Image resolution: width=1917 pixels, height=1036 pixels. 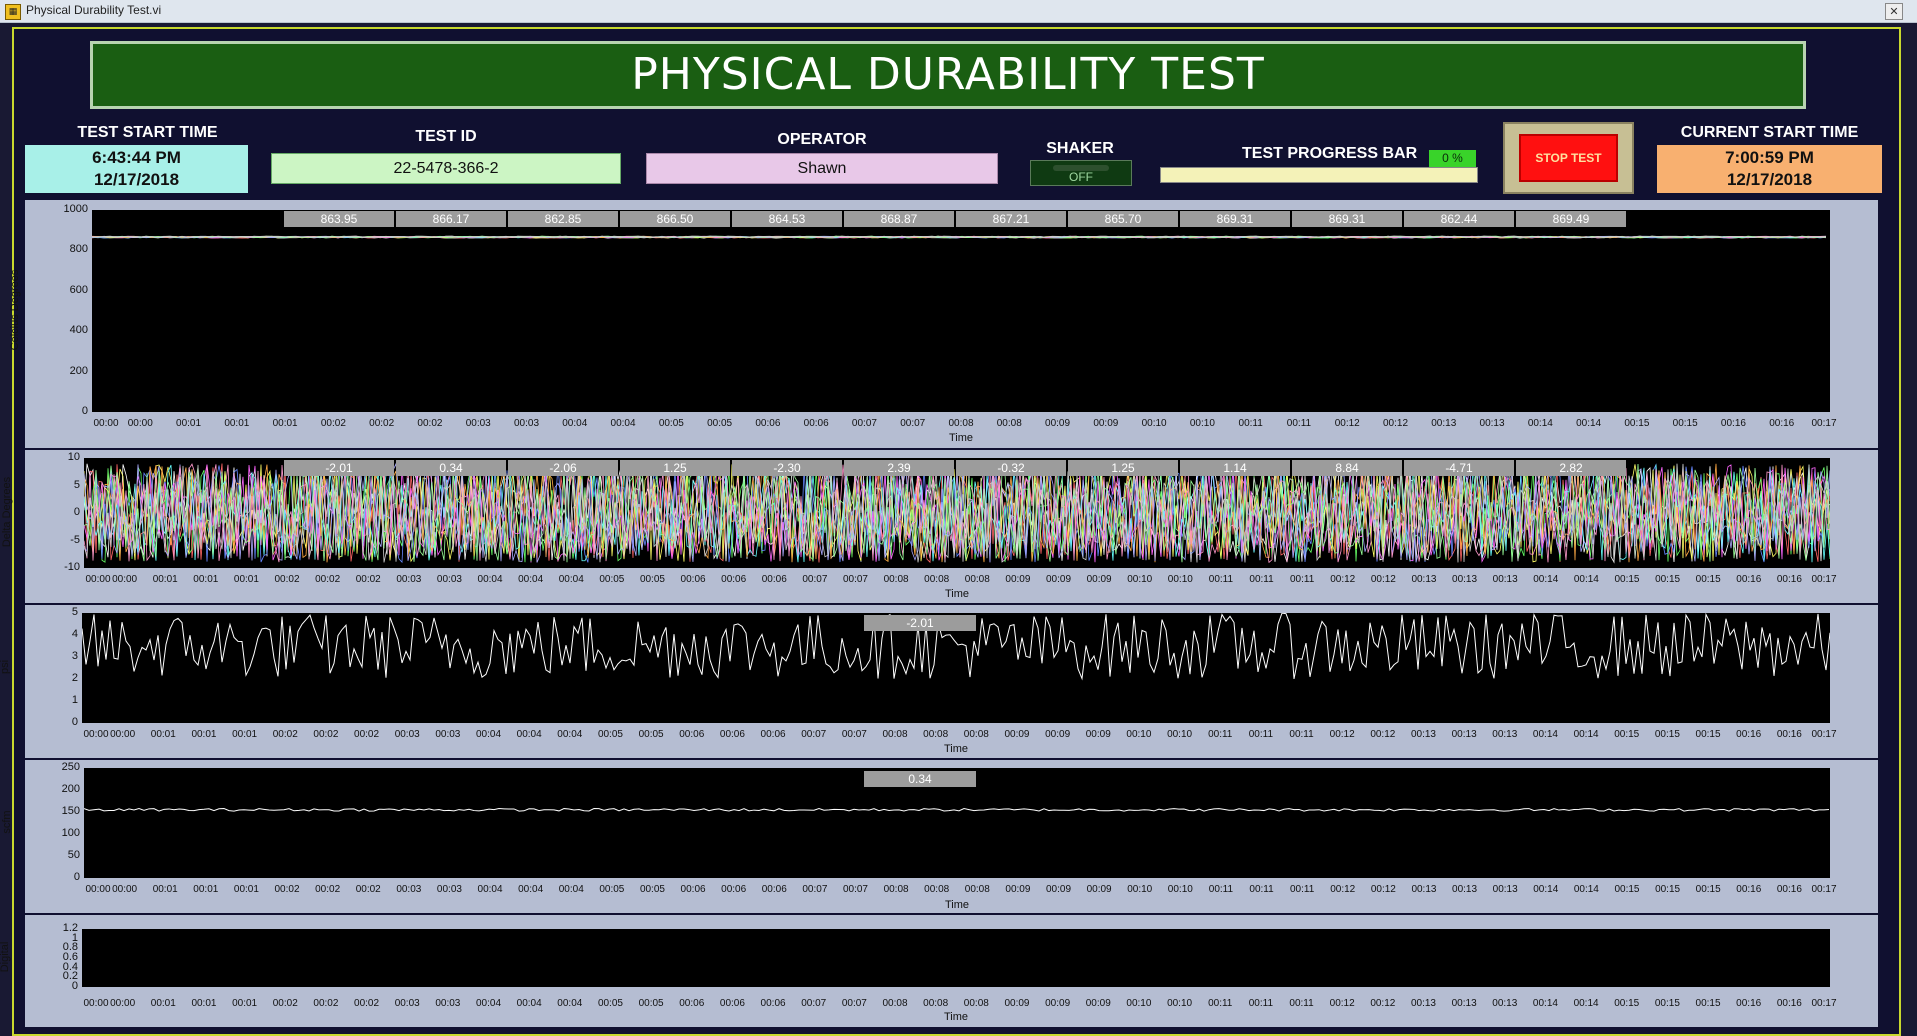 What do you see at coordinates (1011, 468) in the screenshot?
I see `cursor-value-label: -0.32` at bounding box center [1011, 468].